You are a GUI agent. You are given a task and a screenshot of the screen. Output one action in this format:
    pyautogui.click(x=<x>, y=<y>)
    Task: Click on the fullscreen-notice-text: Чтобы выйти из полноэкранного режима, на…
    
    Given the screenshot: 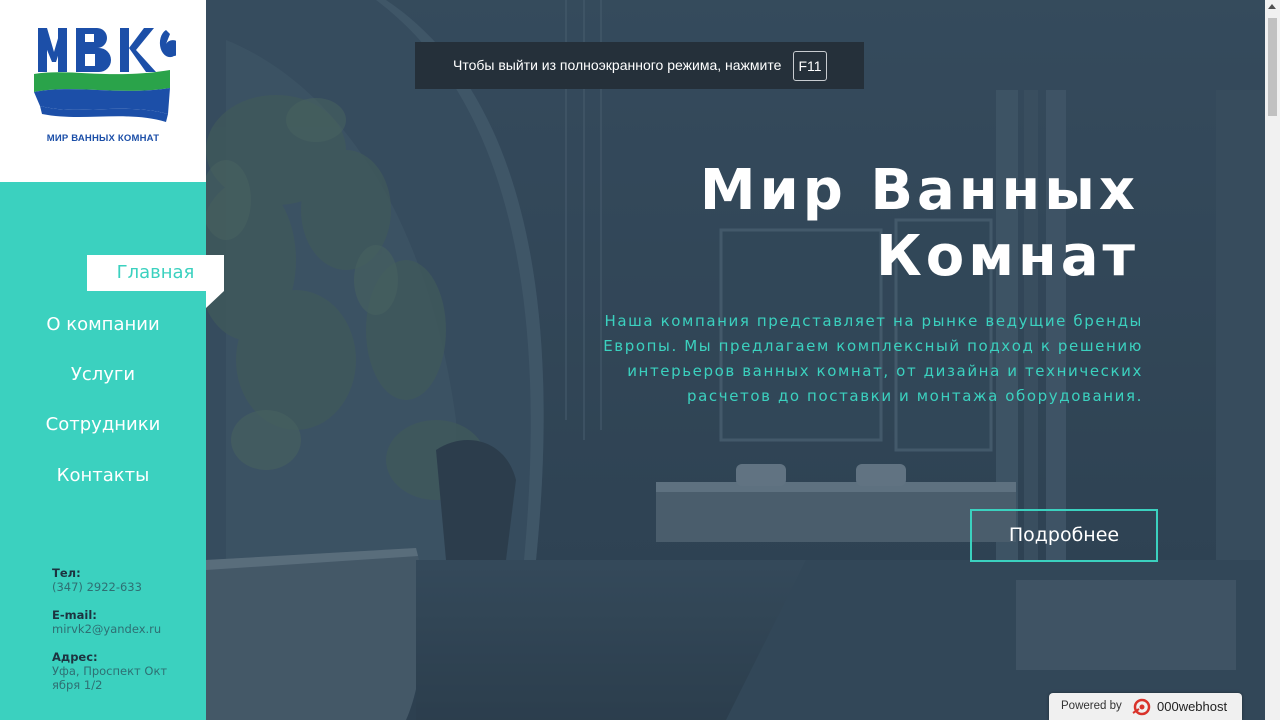 What is the action you would take?
    pyautogui.click(x=617, y=65)
    